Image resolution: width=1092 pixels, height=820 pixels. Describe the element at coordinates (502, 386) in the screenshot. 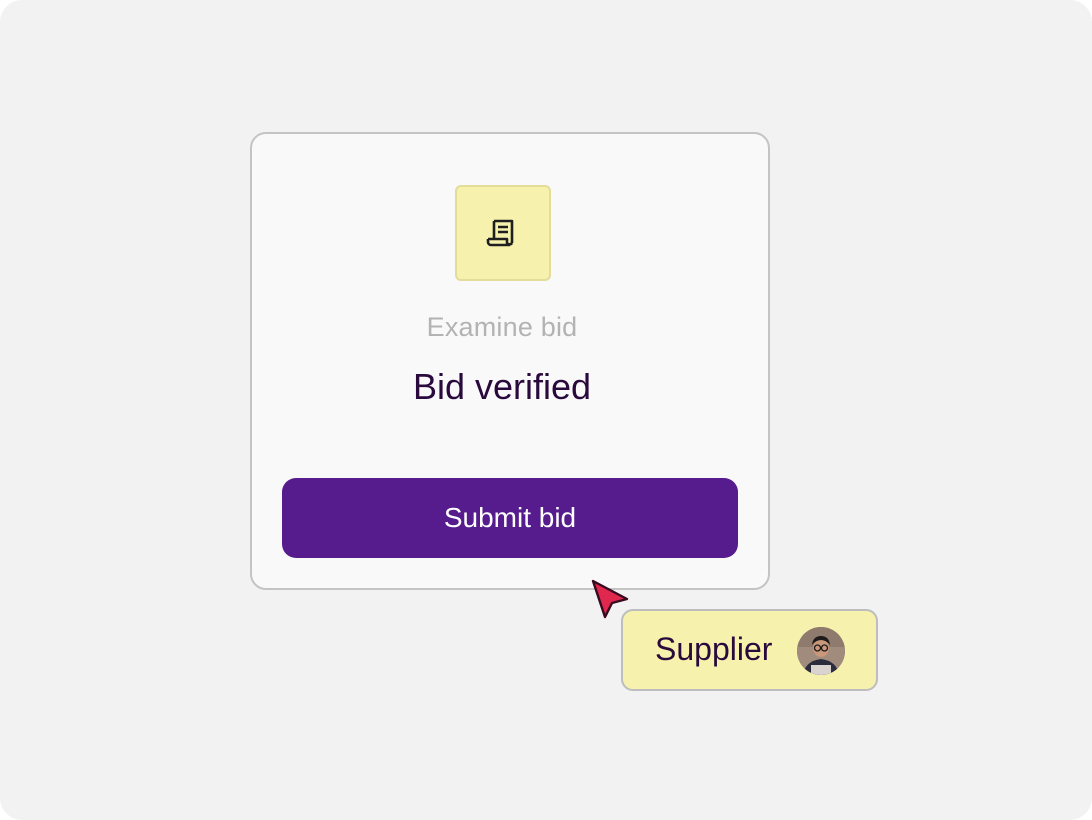

I see `card-title: Bid verified` at that location.